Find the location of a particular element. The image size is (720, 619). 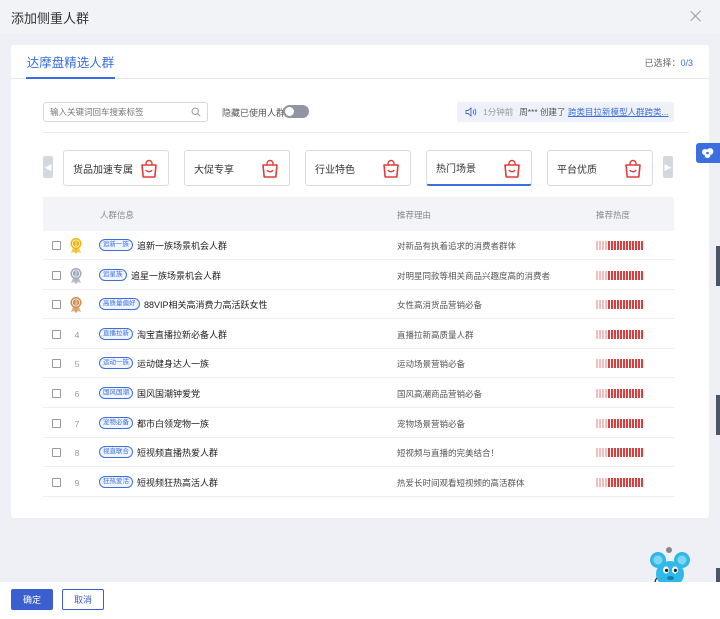

close-icon is located at coordinates (696, 16).